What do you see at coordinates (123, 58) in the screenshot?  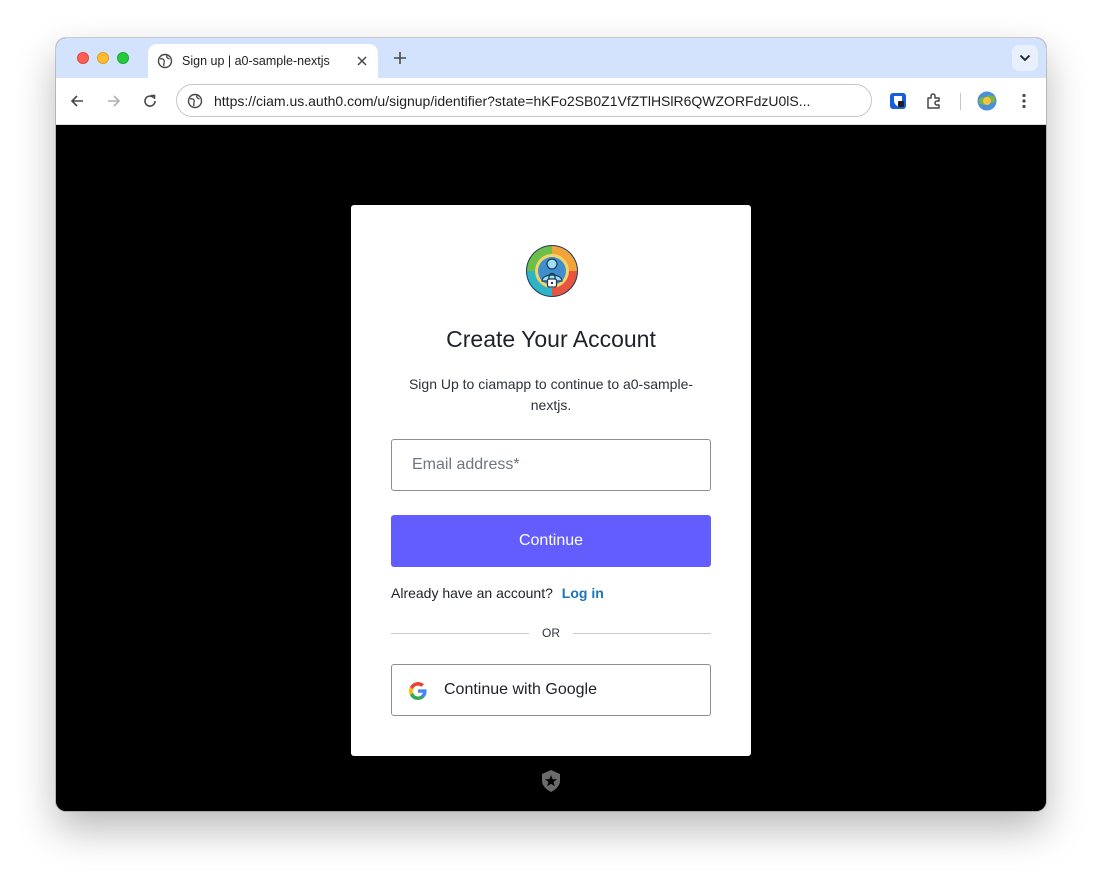 I see `zoom-window-button` at bounding box center [123, 58].